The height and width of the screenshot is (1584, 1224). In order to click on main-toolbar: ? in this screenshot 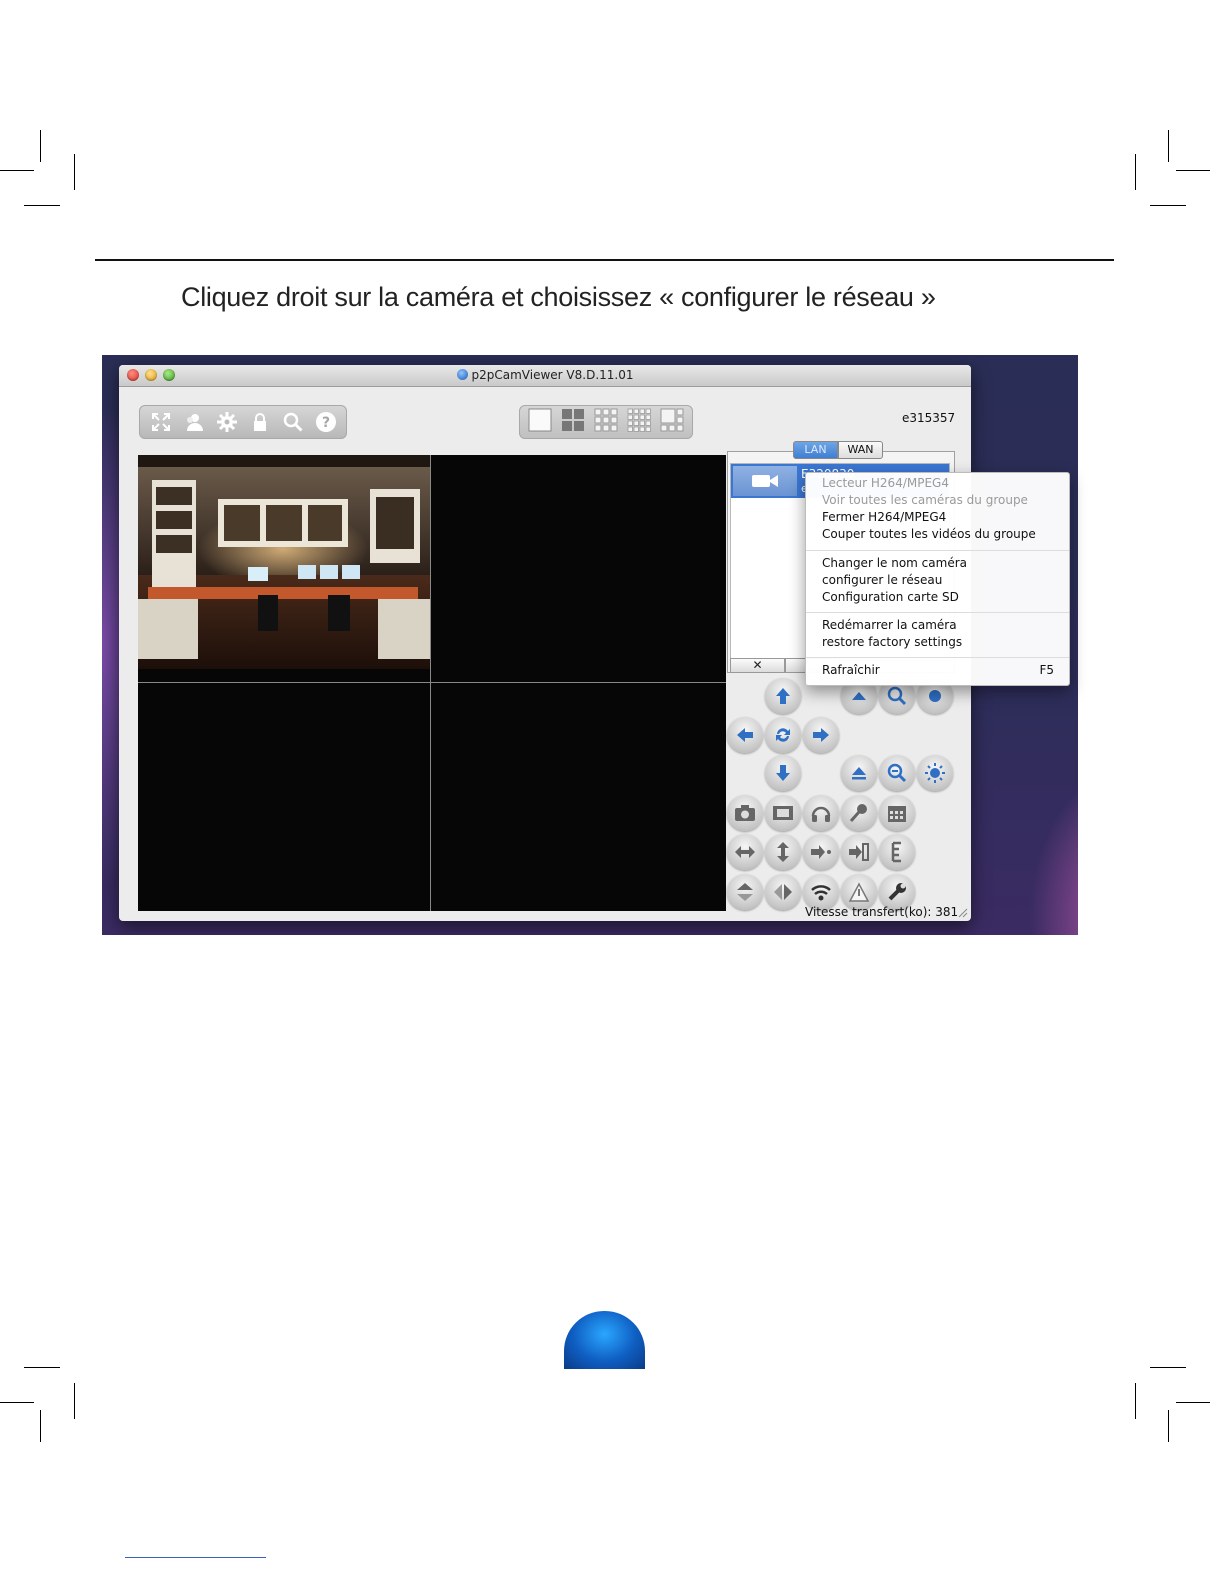, I will do `click(243, 422)`.